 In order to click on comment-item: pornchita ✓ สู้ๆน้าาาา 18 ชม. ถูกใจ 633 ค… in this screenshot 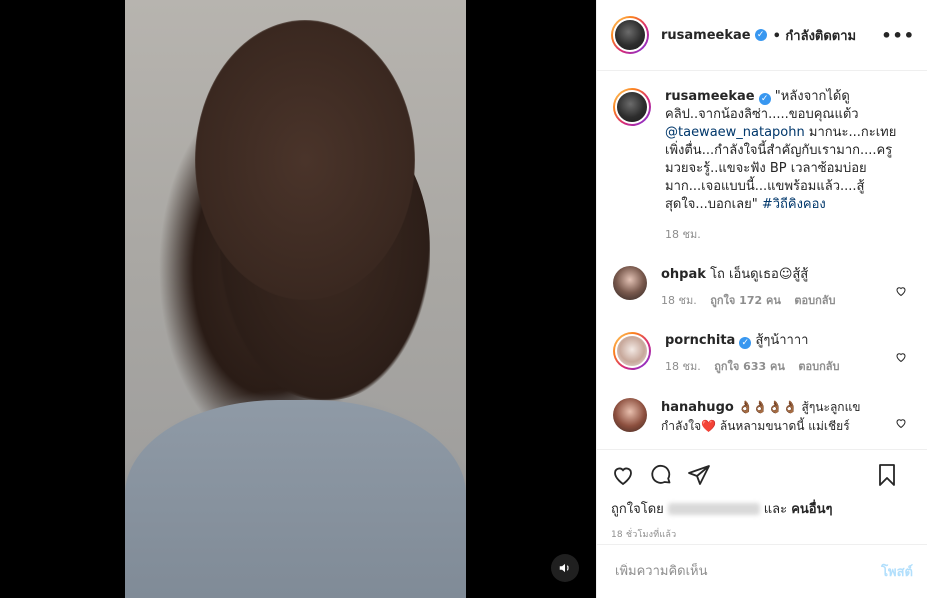, I will do `click(762, 354)`.